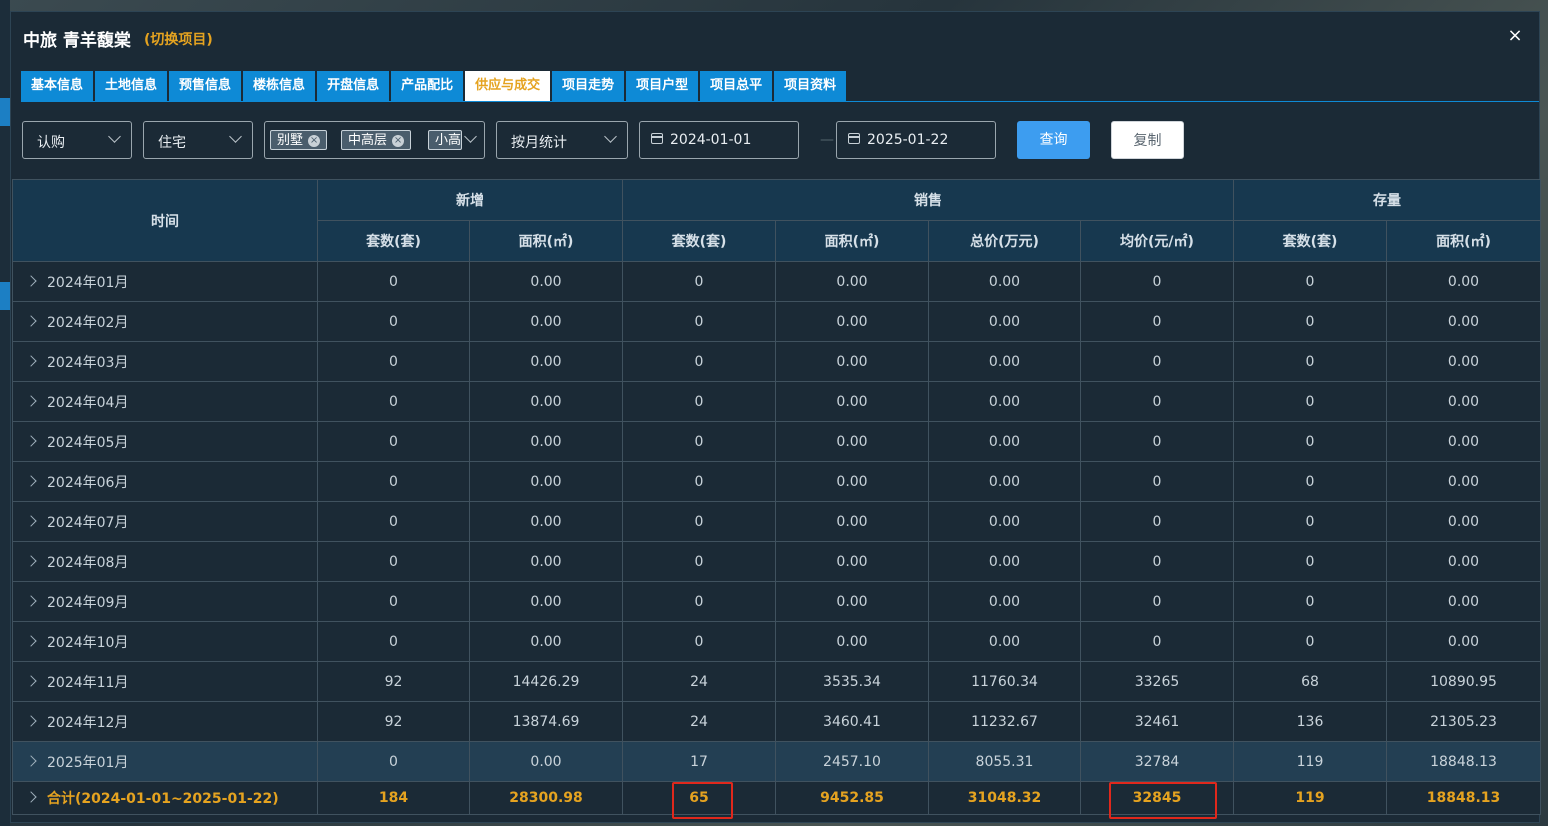  What do you see at coordinates (198, 140) in the screenshot?
I see `property-type-select: 住宅` at bounding box center [198, 140].